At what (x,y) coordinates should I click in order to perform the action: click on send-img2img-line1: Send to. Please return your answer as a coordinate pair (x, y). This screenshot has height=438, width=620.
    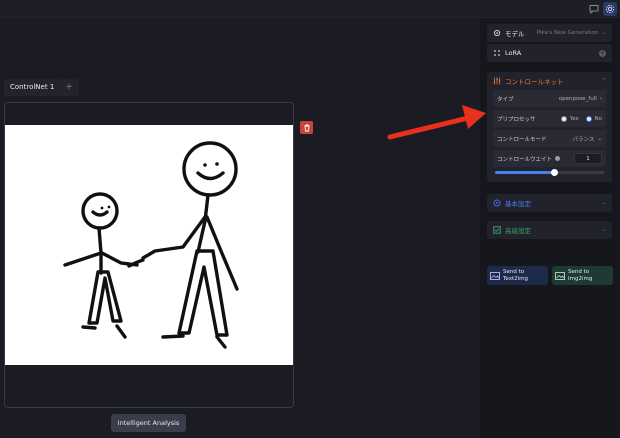
    Looking at the image, I should click on (579, 272).